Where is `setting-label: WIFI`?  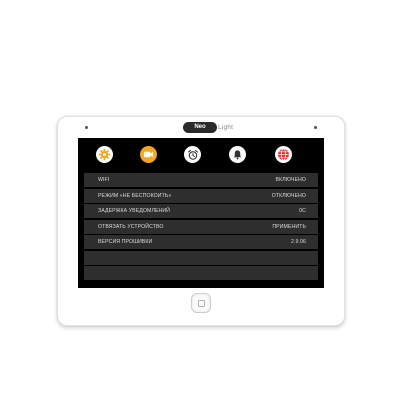 setting-label: WIFI is located at coordinates (104, 180).